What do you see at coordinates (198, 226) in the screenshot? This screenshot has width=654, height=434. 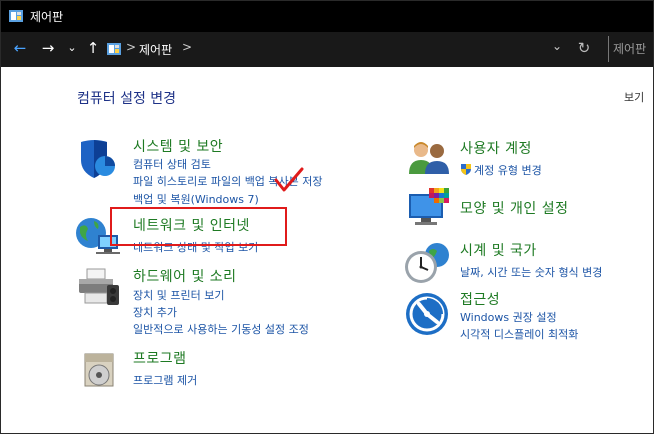 I see `highlight-box-annotation` at bounding box center [198, 226].